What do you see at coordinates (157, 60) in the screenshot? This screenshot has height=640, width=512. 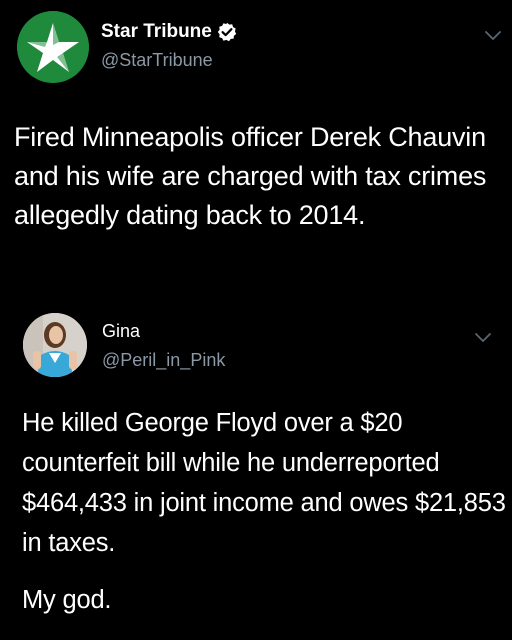 I see `author-handle: @StarTribune` at bounding box center [157, 60].